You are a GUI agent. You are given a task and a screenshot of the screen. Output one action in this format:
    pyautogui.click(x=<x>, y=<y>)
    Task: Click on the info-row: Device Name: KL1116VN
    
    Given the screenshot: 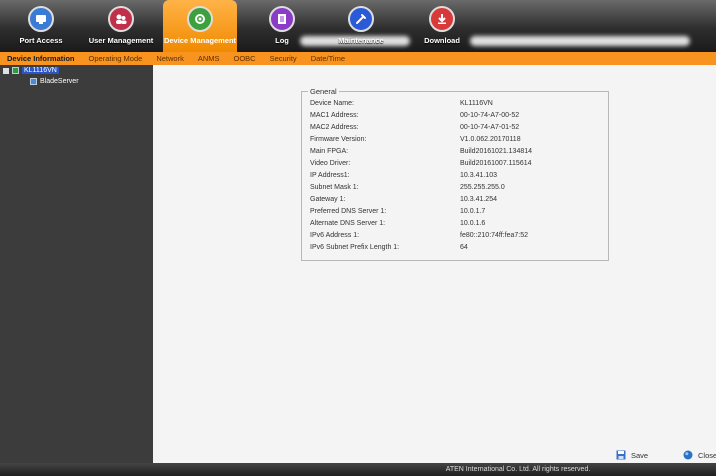 What is the action you would take?
    pyautogui.click(x=455, y=106)
    